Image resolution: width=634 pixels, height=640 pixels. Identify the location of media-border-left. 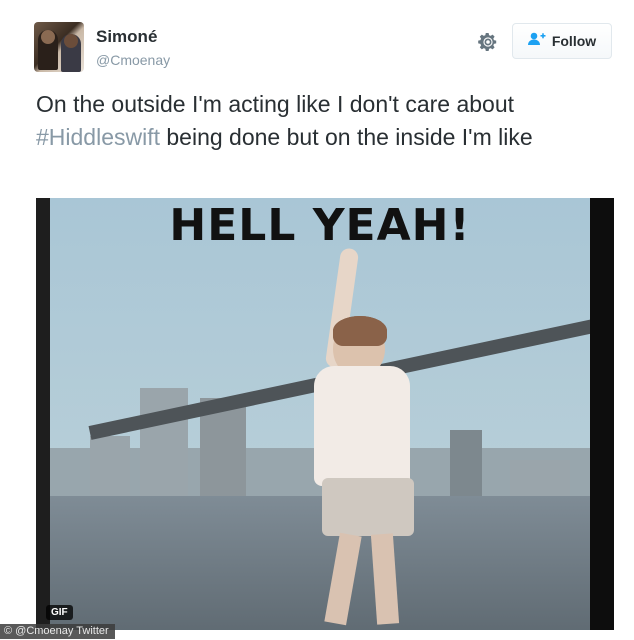
(43, 414).